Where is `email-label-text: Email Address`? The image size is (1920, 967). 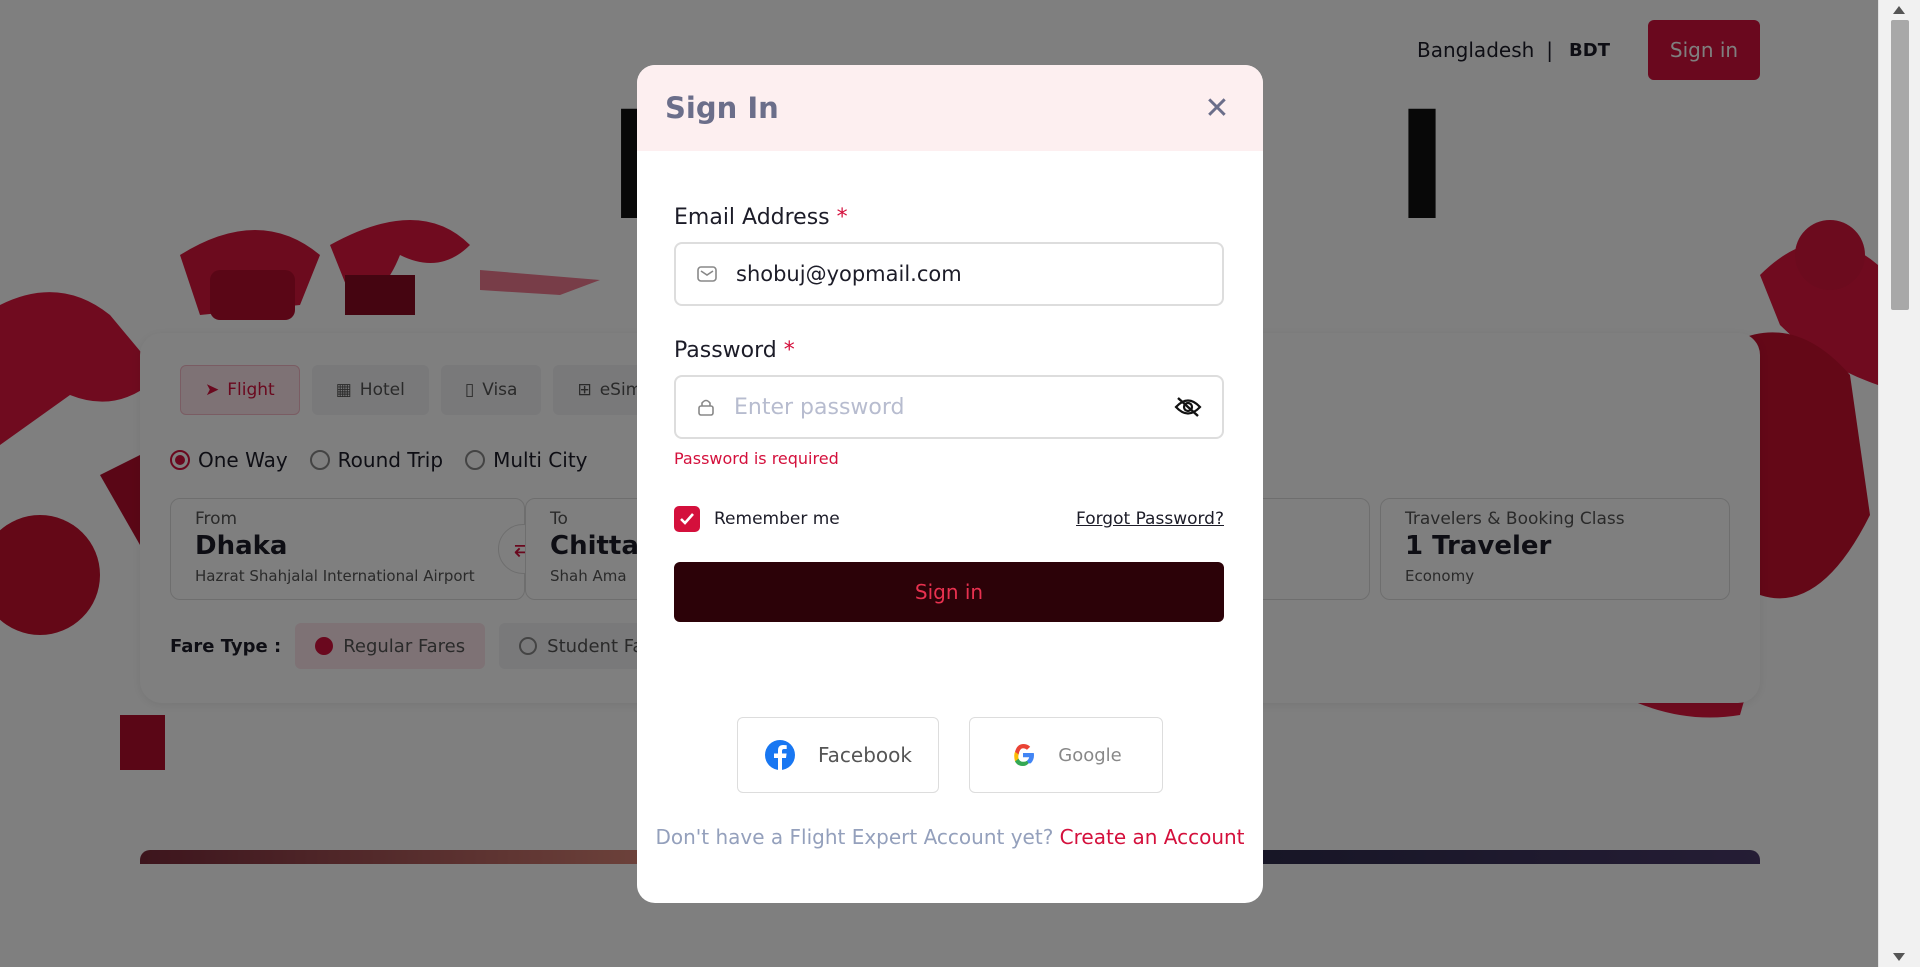 email-label-text: Email Address is located at coordinates (752, 217).